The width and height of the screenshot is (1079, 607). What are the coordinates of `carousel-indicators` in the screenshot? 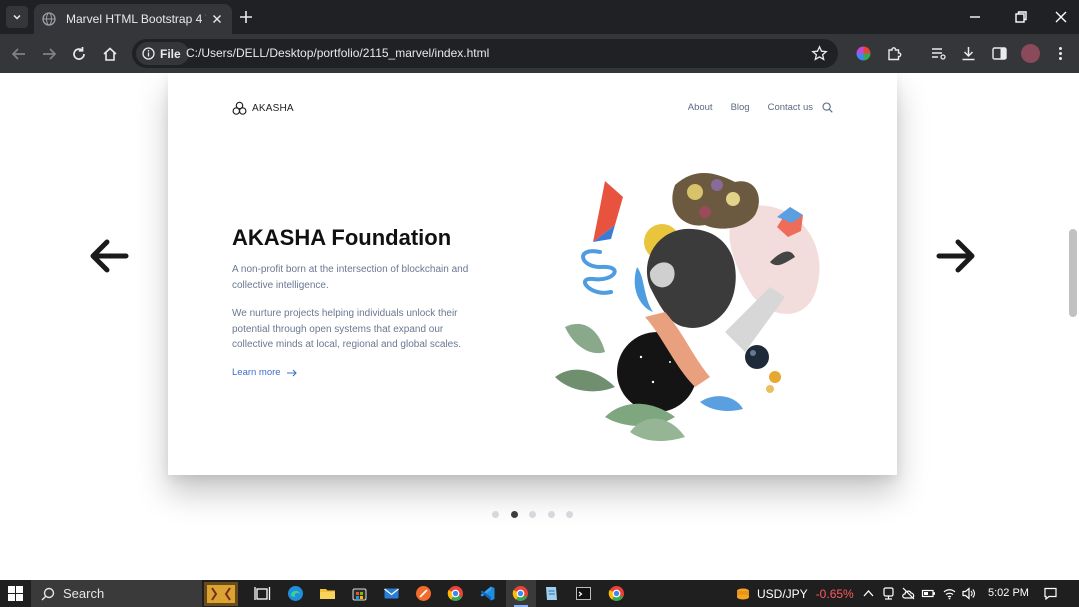 It's located at (538, 514).